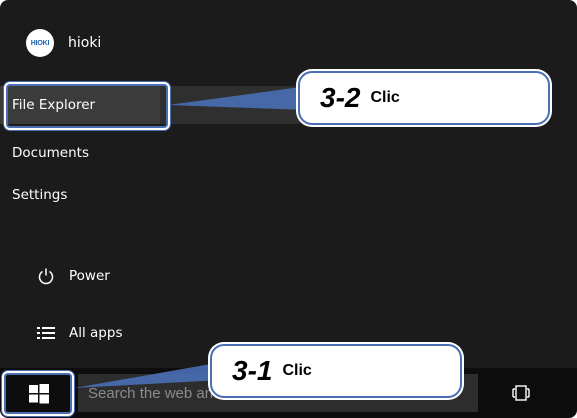 This screenshot has height=418, width=577. What do you see at coordinates (63, 43) in the screenshot?
I see `user-account: HIOKI hioki` at bounding box center [63, 43].